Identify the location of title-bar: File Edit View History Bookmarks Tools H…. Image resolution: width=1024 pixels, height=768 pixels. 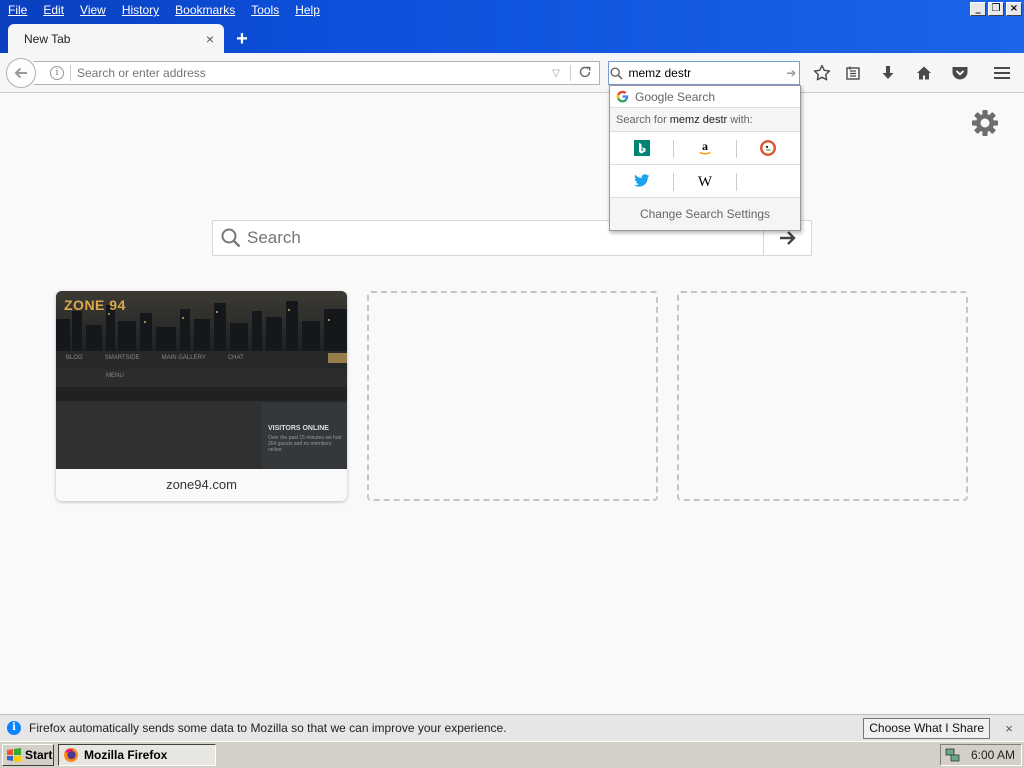
(512, 27).